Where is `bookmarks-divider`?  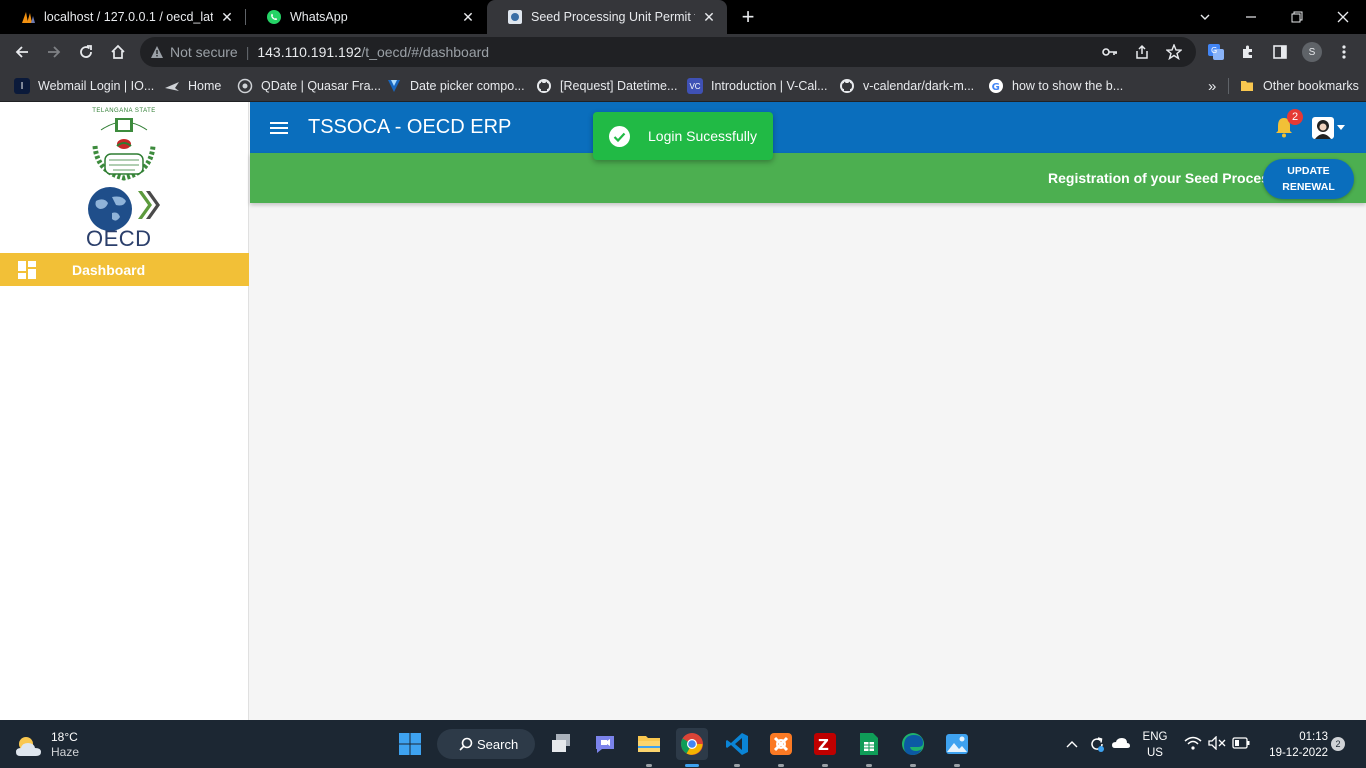
bookmarks-divider is located at coordinates (1228, 86).